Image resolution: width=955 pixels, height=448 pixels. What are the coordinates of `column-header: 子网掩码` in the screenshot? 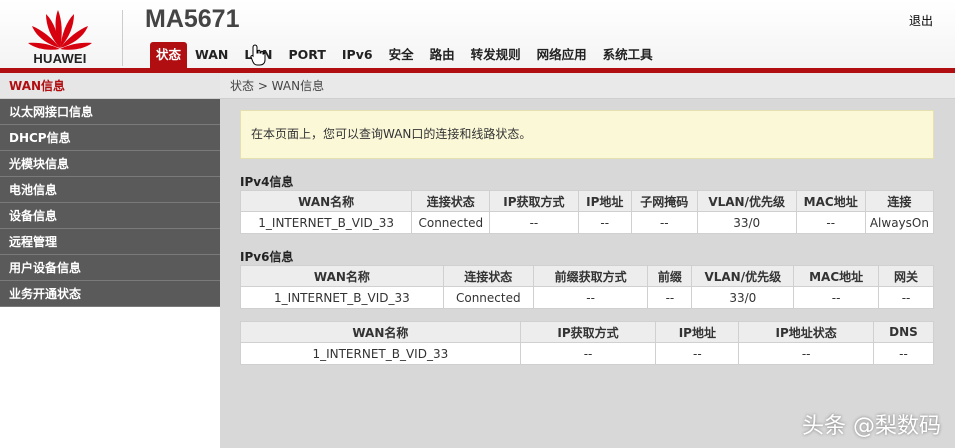 It's located at (664, 201).